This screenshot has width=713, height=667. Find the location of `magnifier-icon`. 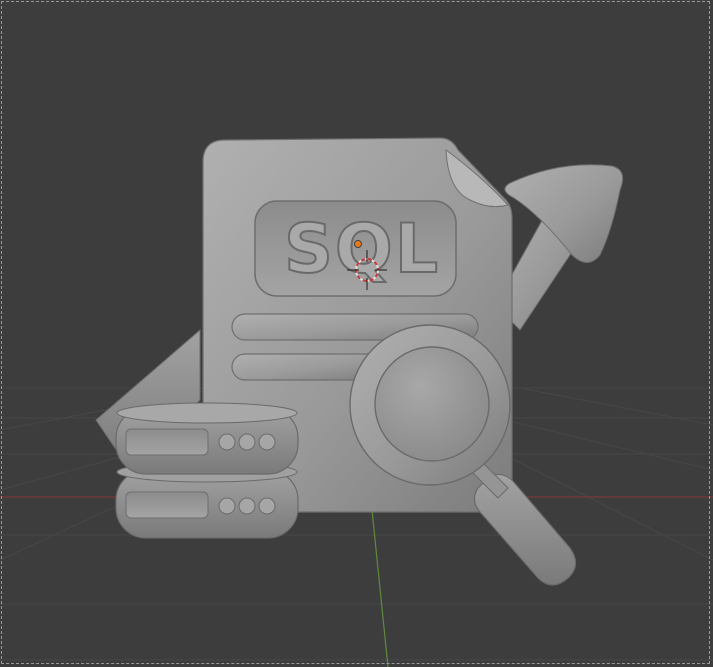

magnifier-icon is located at coordinates (463, 455).